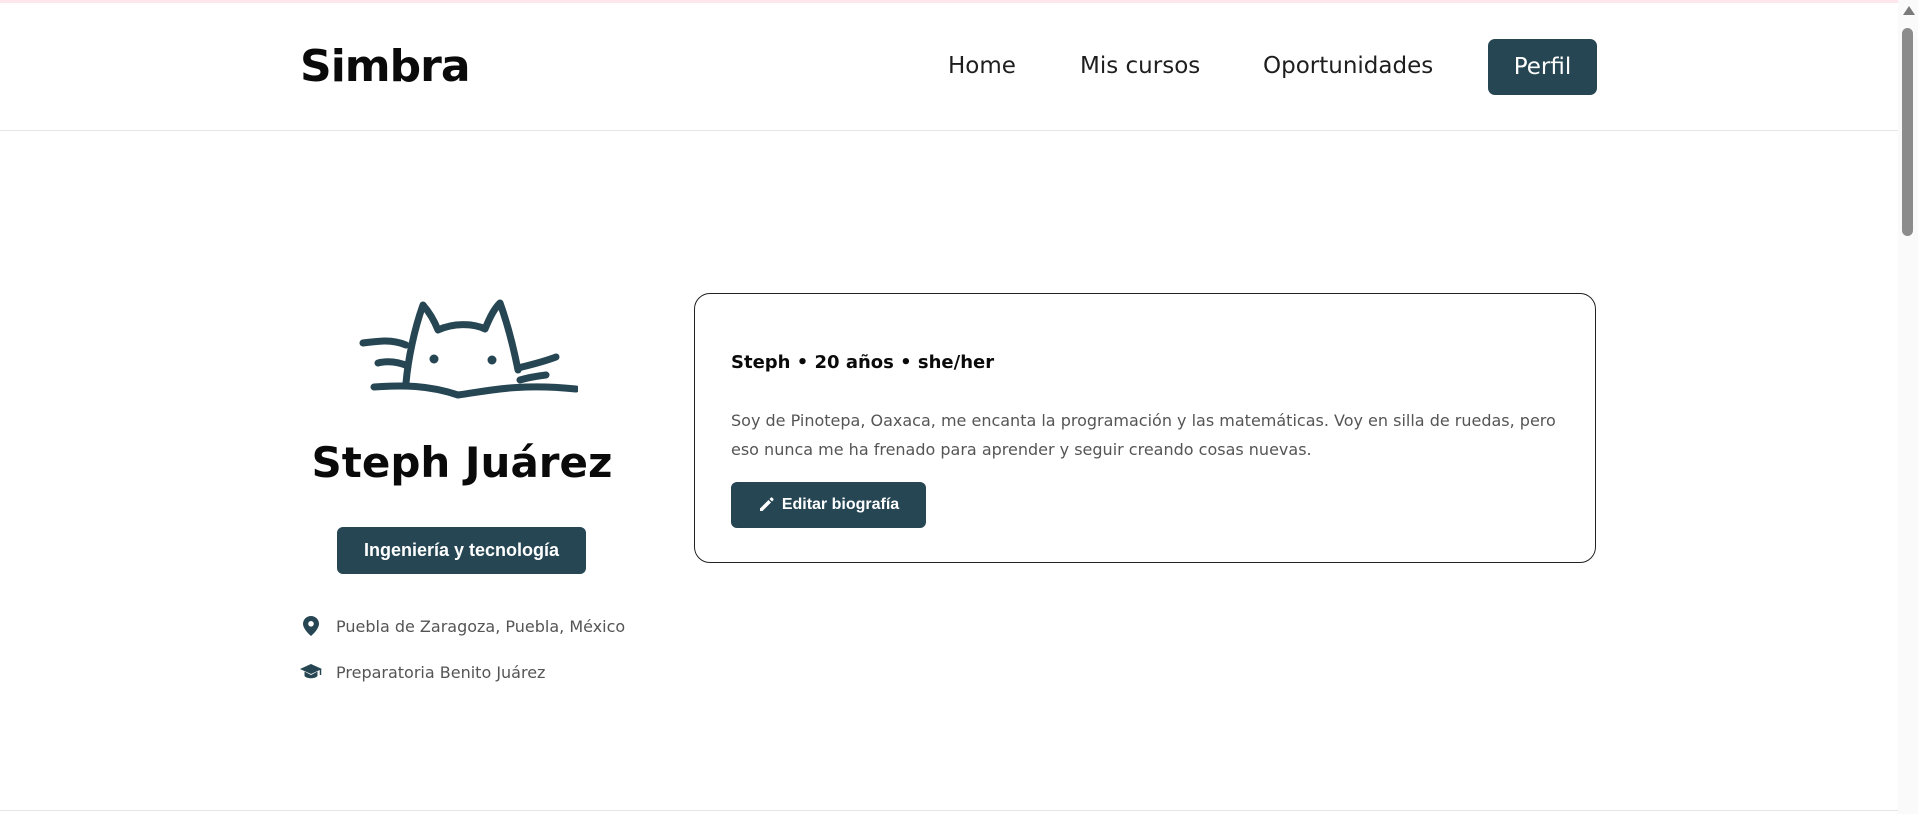 The image size is (1918, 814). What do you see at coordinates (1542, 67) in the screenshot?
I see `nav-perfil-button: Perfil` at bounding box center [1542, 67].